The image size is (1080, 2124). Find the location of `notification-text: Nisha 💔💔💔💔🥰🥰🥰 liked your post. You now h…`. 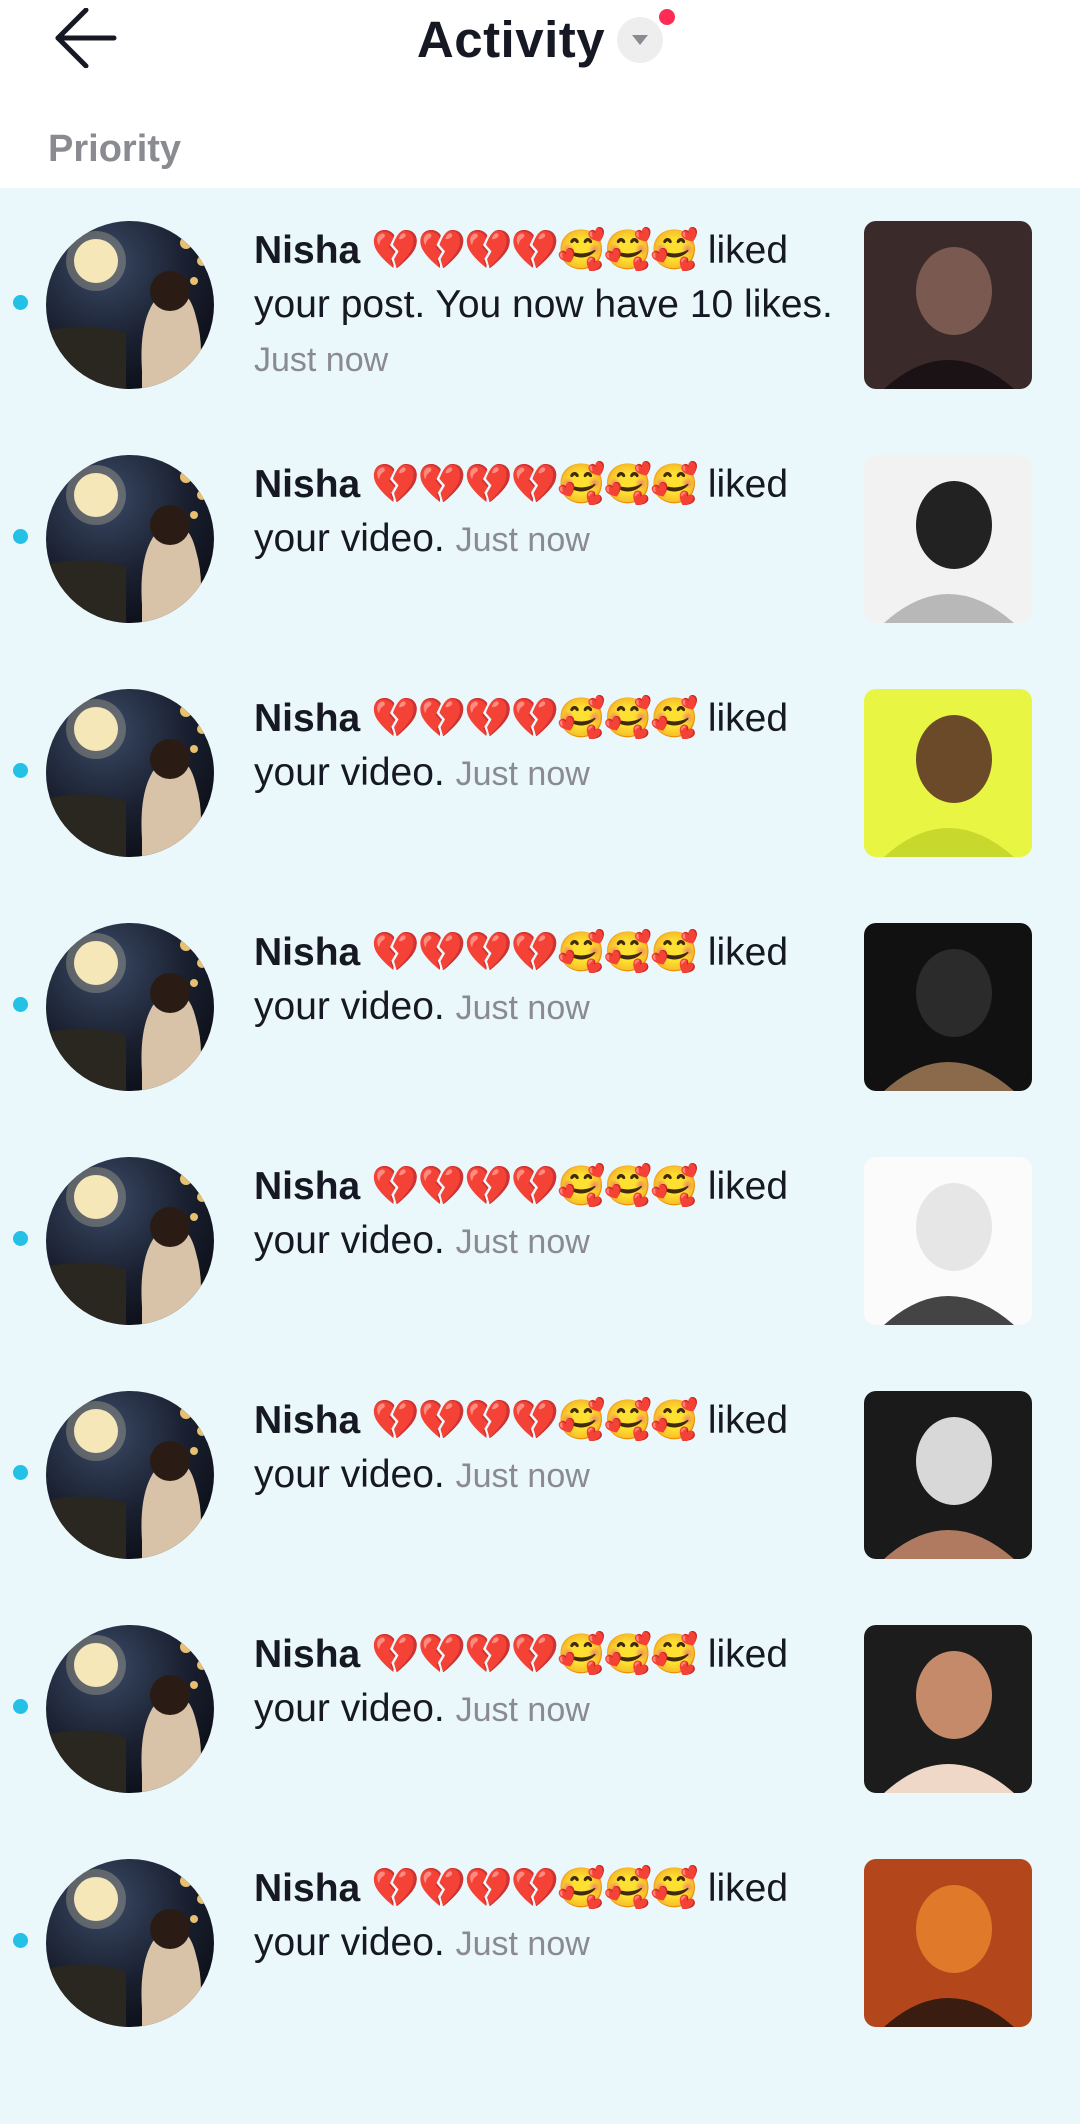

notification-text: Nisha 💔💔💔💔🥰🥰🥰 liked your post. You now h… is located at coordinates (544, 305).